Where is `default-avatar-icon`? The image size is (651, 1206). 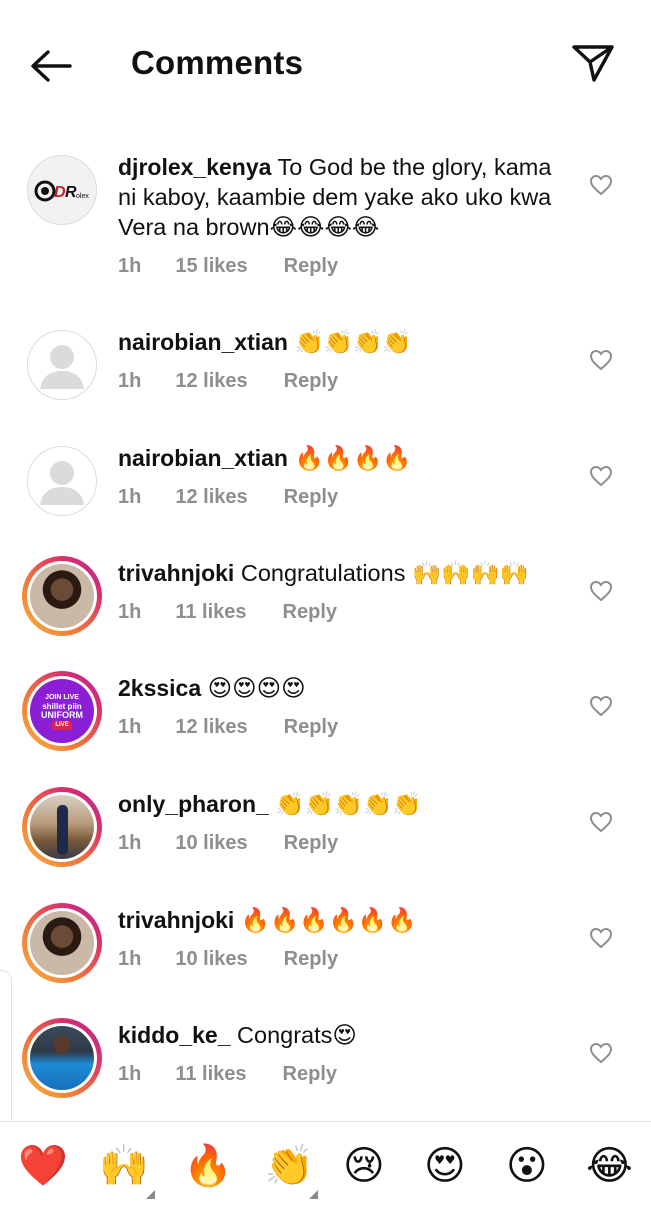
default-avatar-icon is located at coordinates (62, 367).